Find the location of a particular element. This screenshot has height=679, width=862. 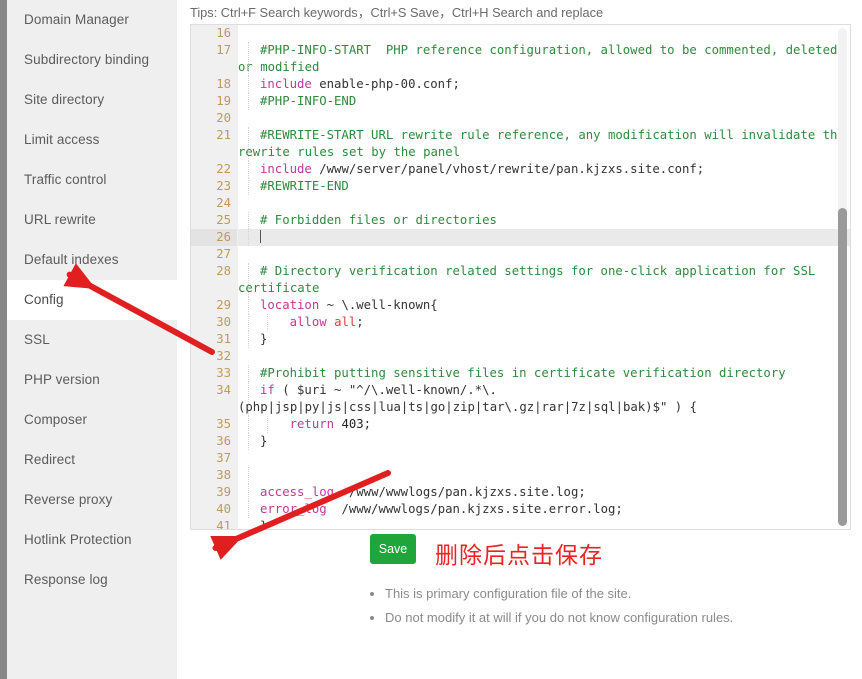

code-line: #REWRITE-END is located at coordinates (544, 186).